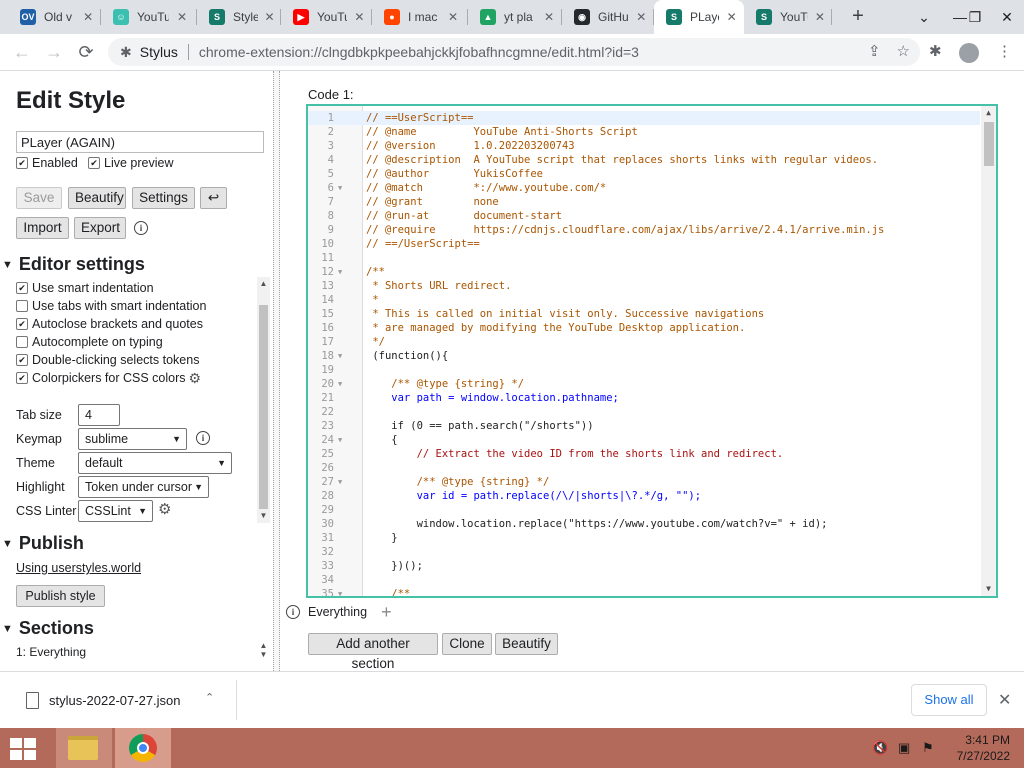 The width and height of the screenshot is (1024, 768). Describe the element at coordinates (163, 198) in the screenshot. I see `settings-button: Settings` at that location.